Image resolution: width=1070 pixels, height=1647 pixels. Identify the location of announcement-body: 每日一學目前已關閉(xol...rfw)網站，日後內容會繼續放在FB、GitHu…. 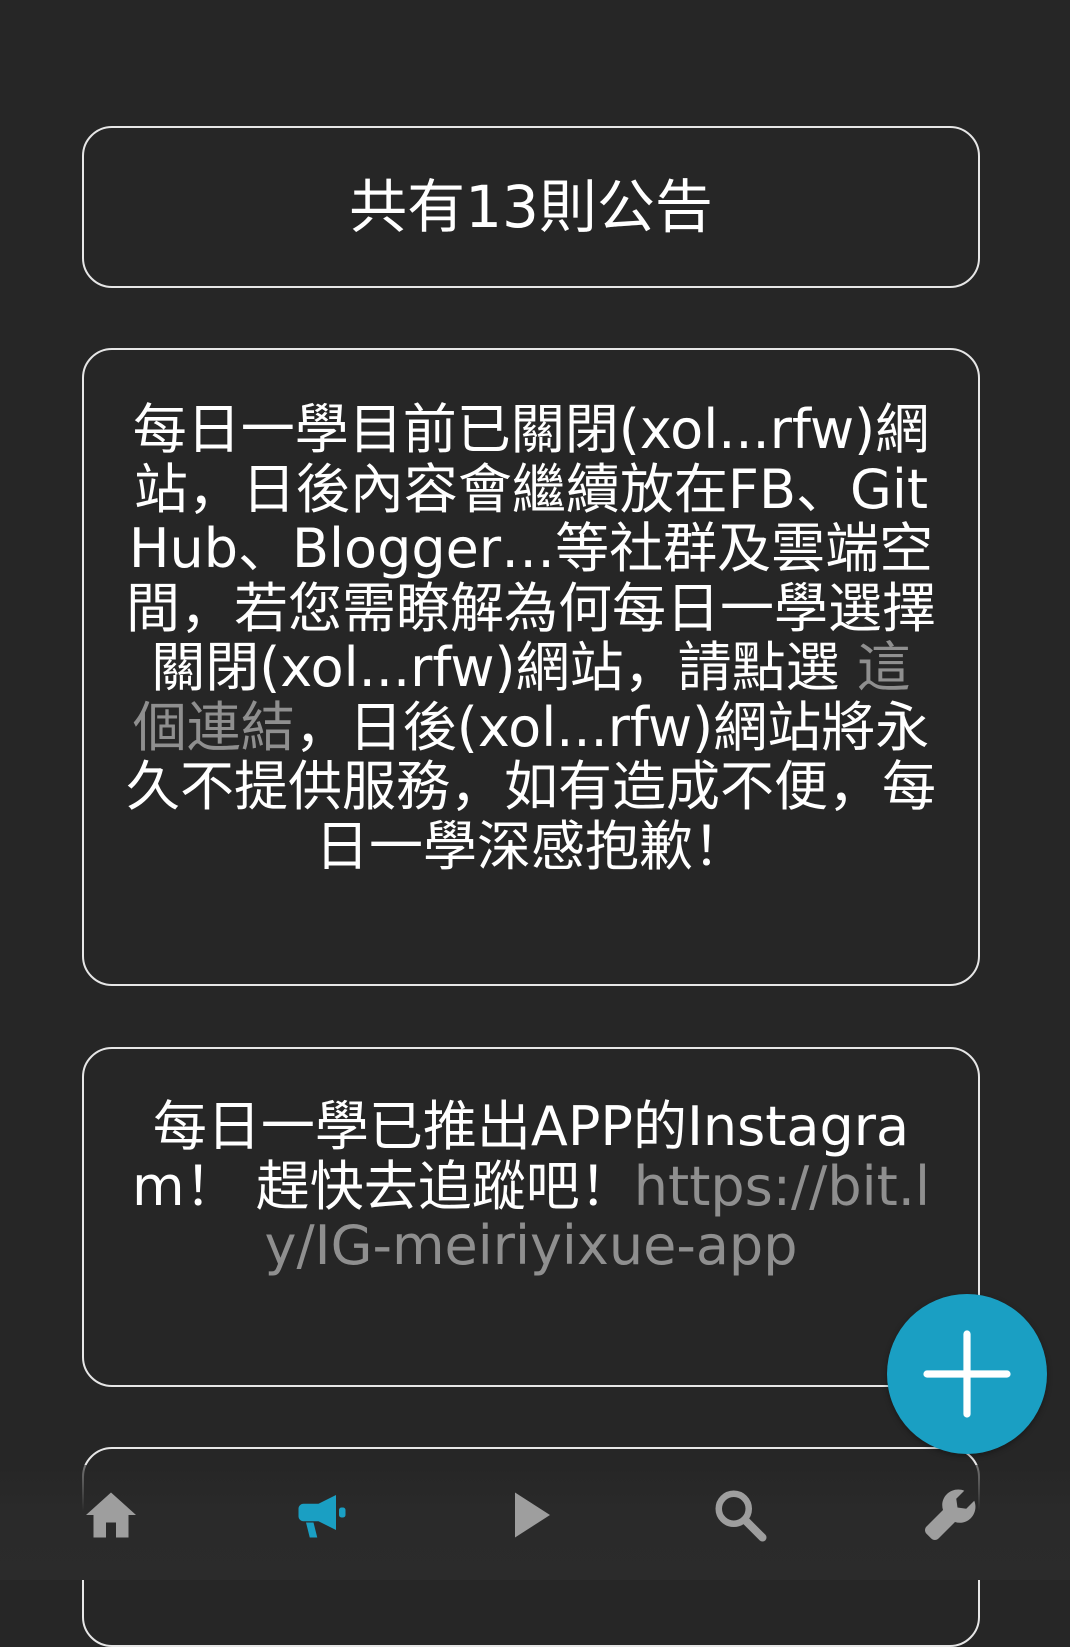
(531, 548).